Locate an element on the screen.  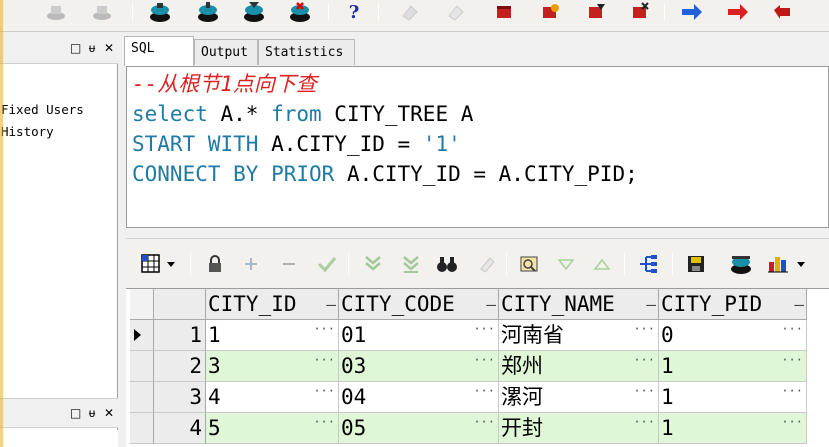
book-red-icon is located at coordinates (504, 12).